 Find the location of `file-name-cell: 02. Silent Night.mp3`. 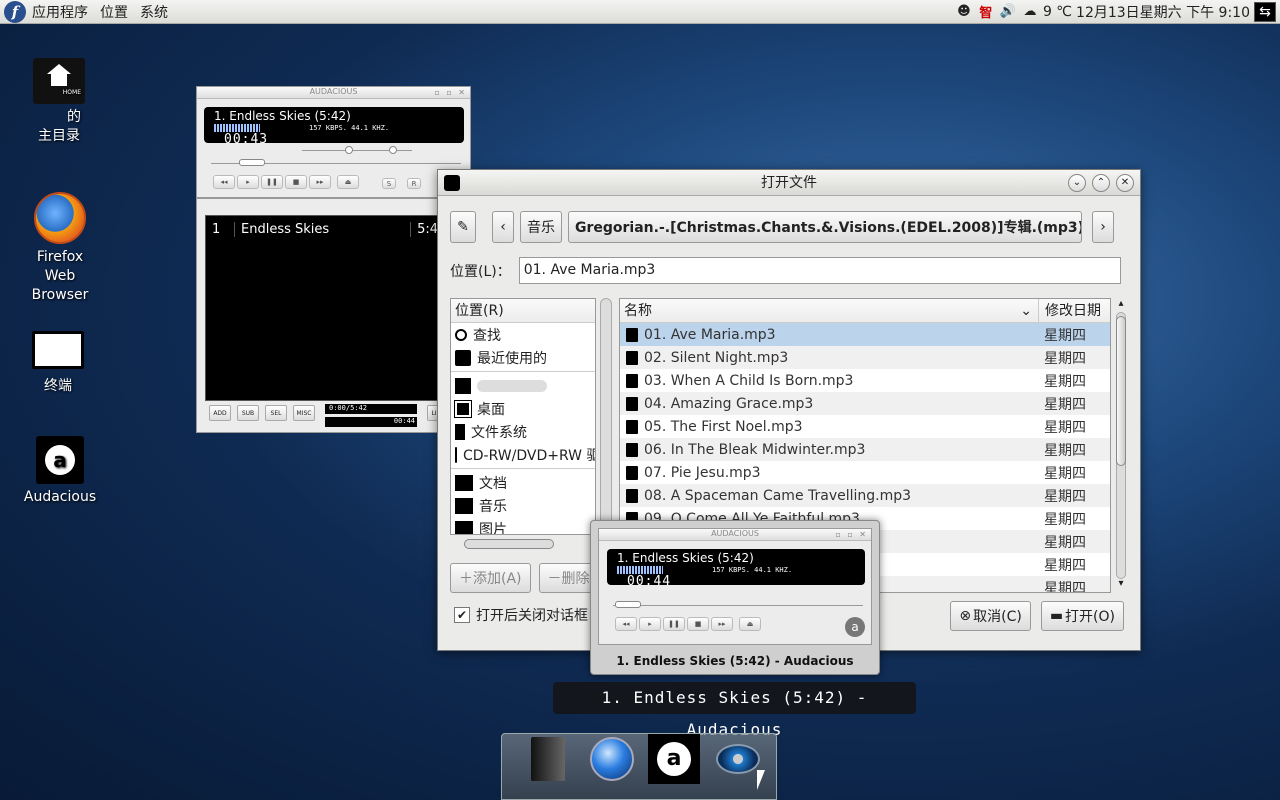

file-name-cell: 02. Silent Night.mp3 is located at coordinates (829, 358).